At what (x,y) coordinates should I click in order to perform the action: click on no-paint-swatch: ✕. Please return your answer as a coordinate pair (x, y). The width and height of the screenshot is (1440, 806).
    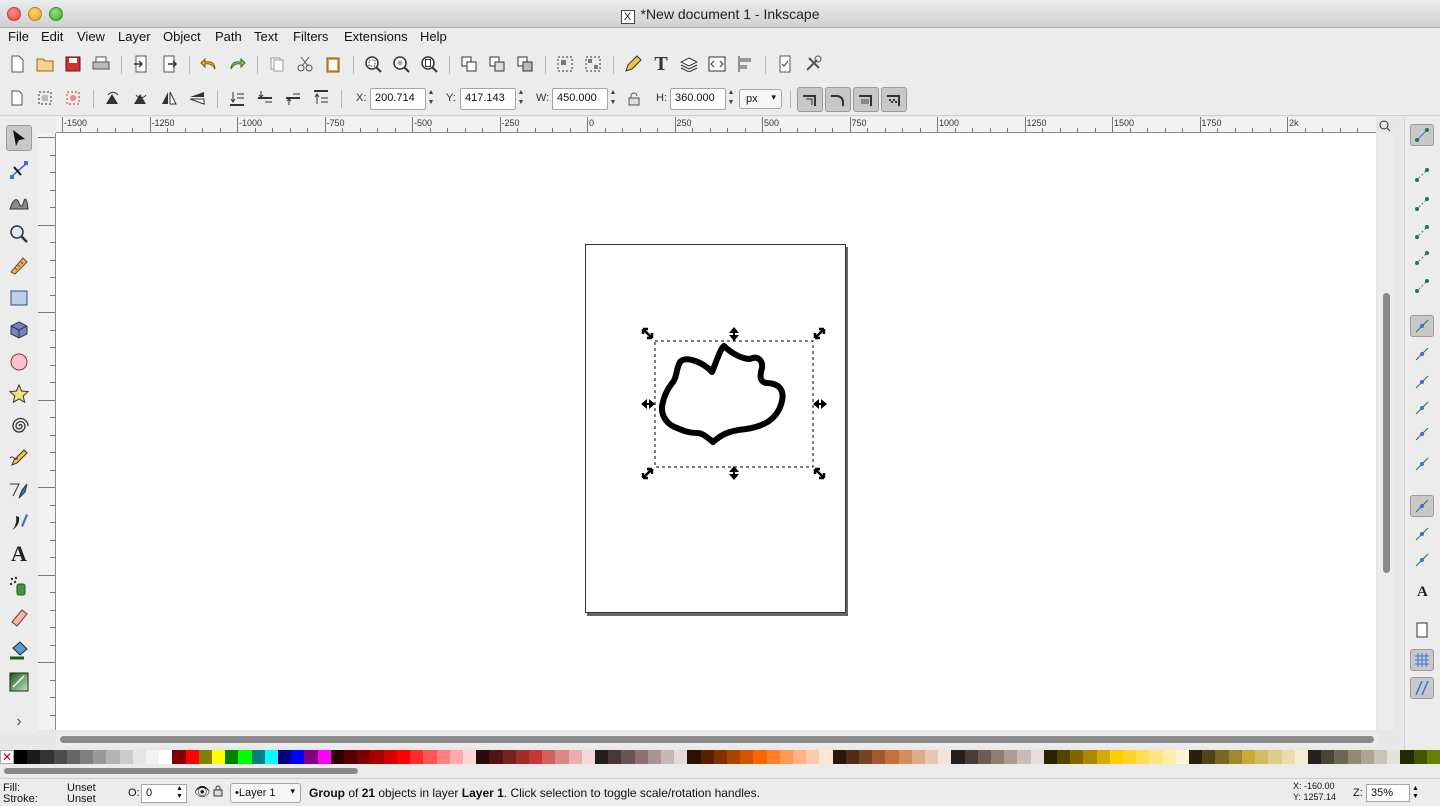
    Looking at the image, I should click on (7, 757).